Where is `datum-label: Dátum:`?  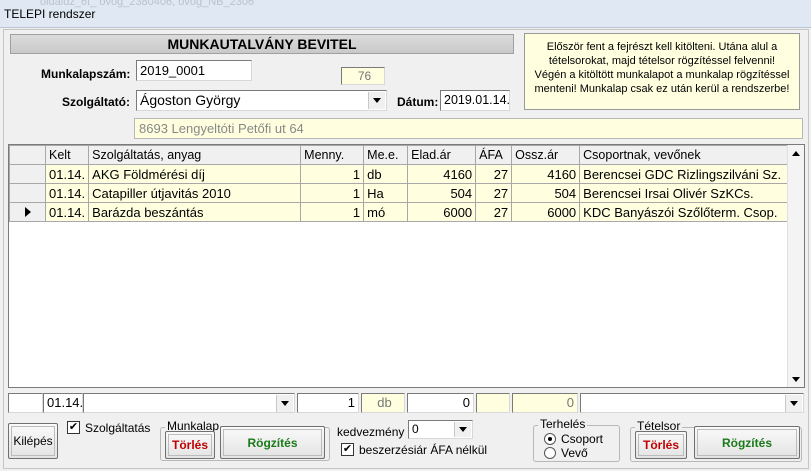 datum-label: Dátum: is located at coordinates (418, 102).